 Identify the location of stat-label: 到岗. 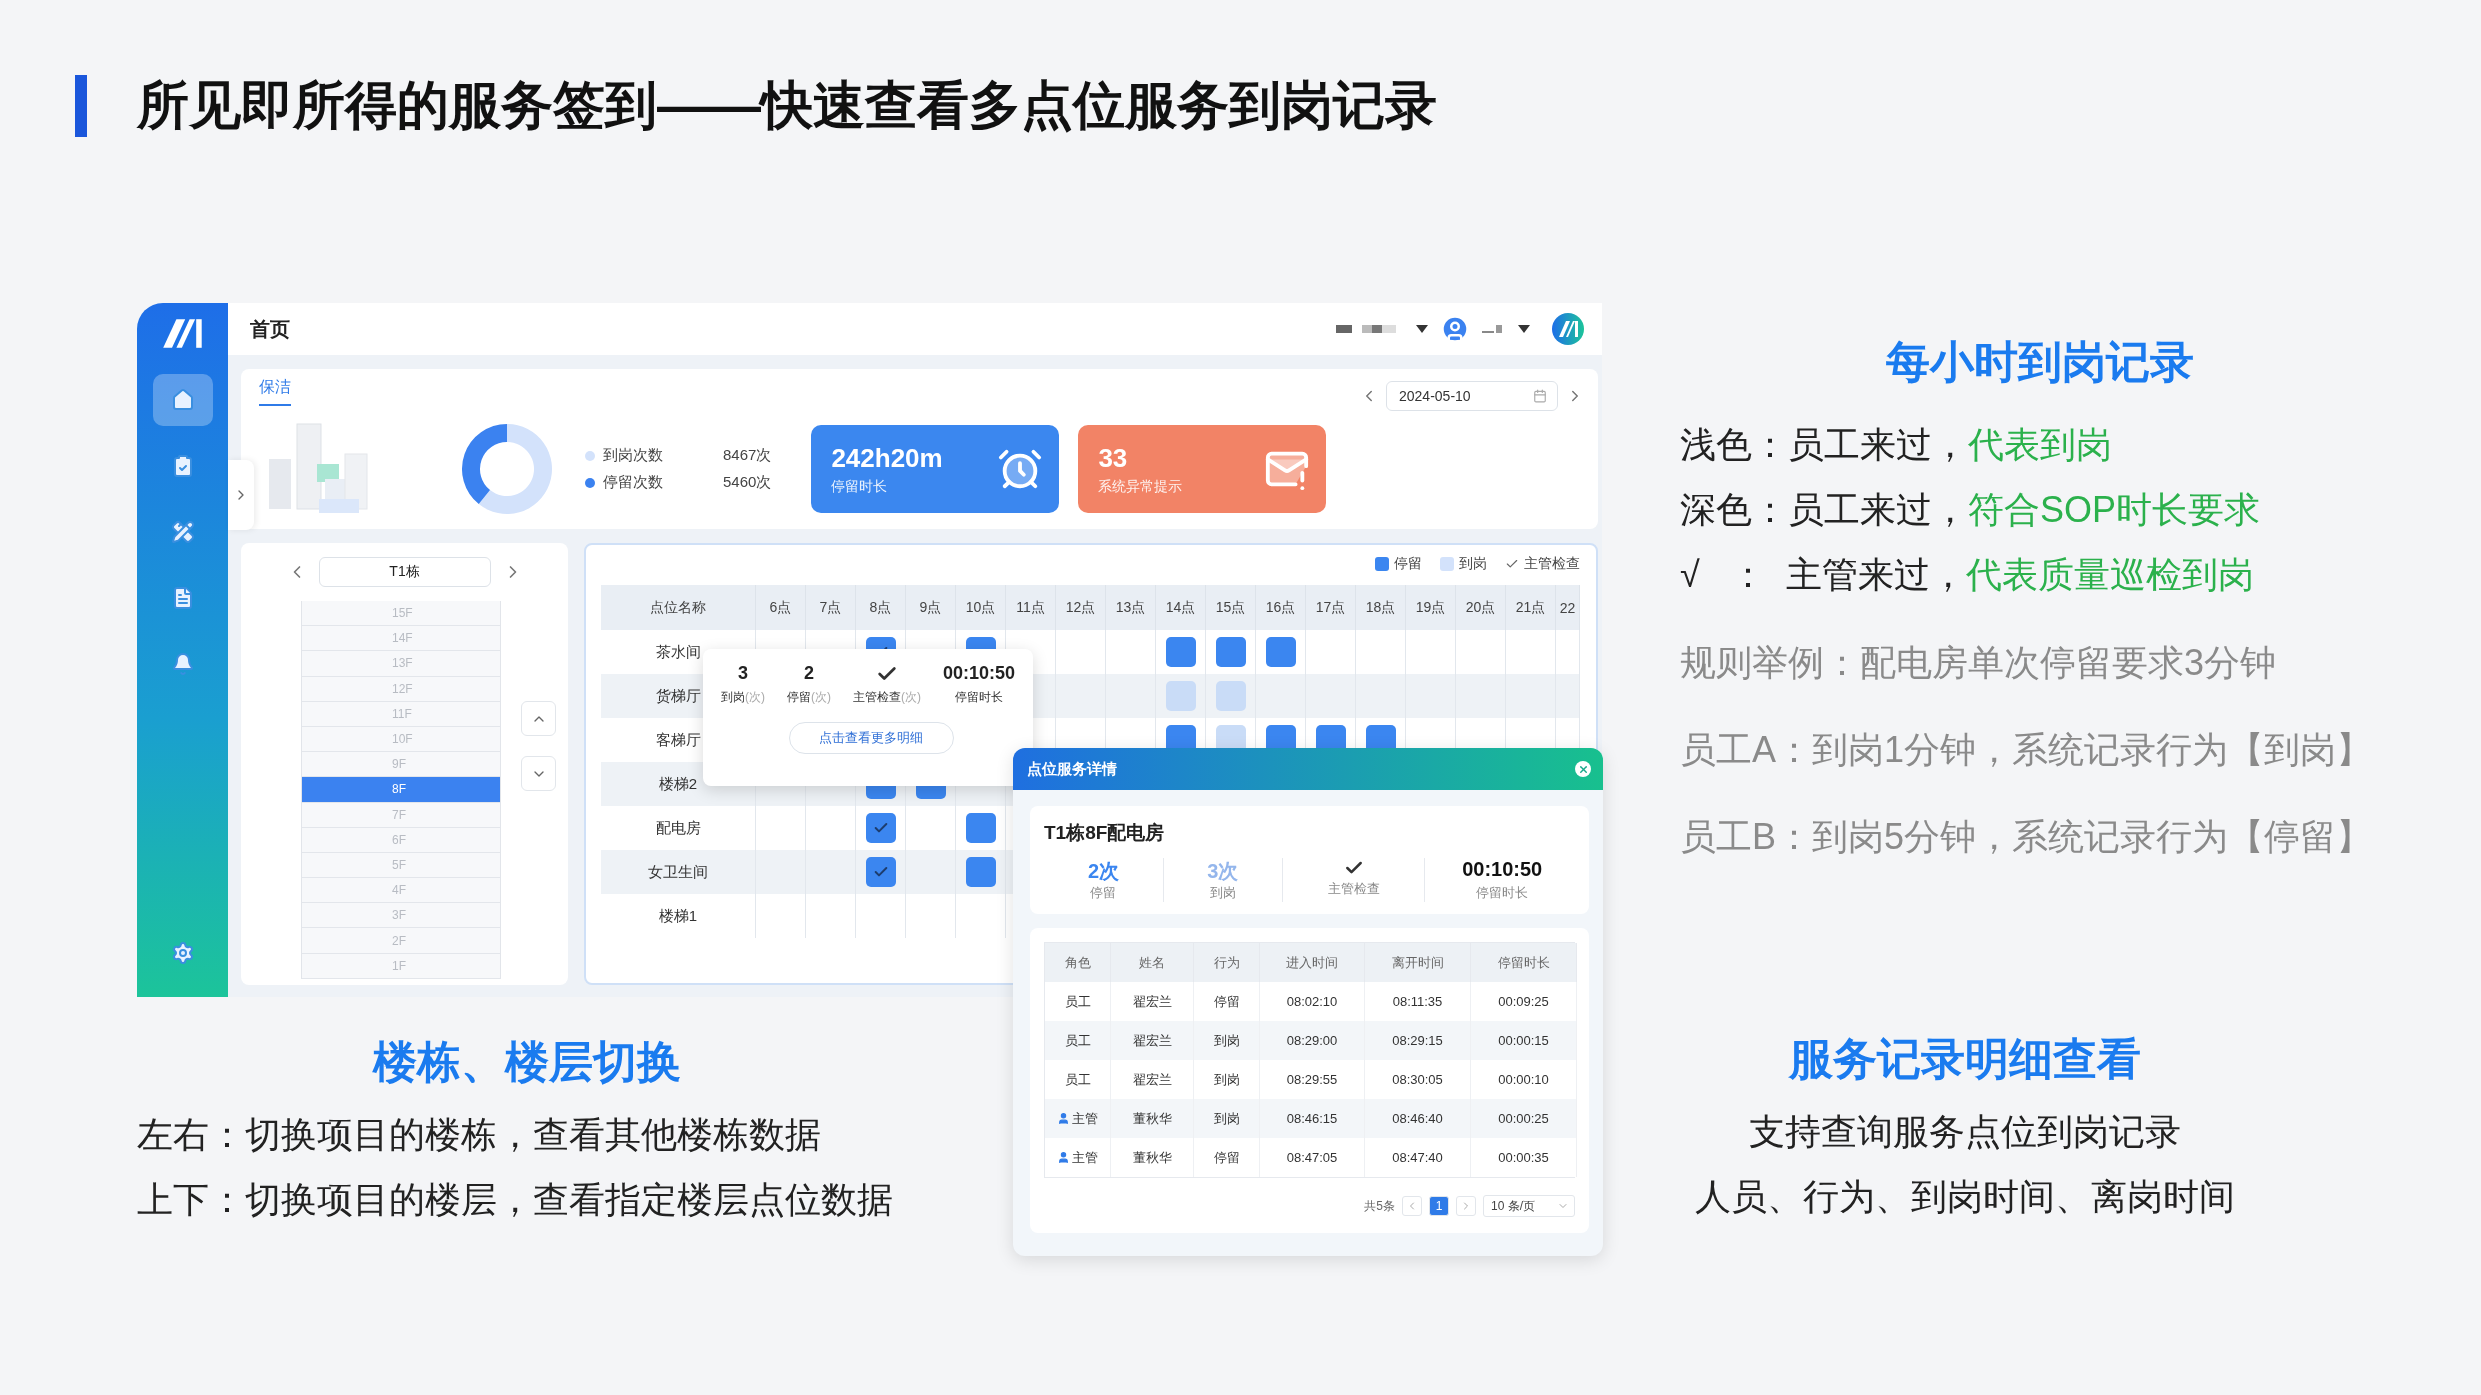
(1222, 893).